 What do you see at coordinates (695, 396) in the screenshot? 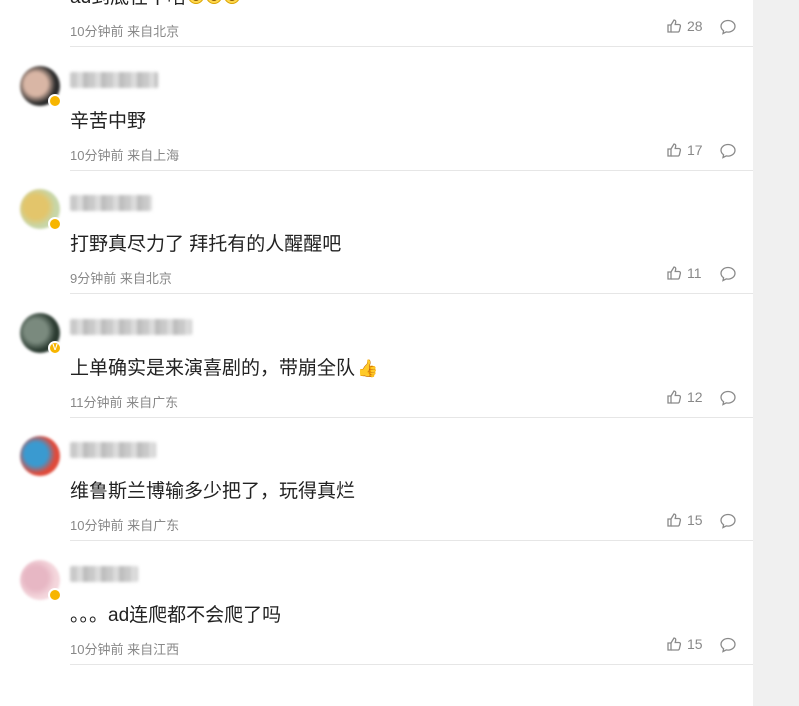
I see `like-count: 12` at bounding box center [695, 396].